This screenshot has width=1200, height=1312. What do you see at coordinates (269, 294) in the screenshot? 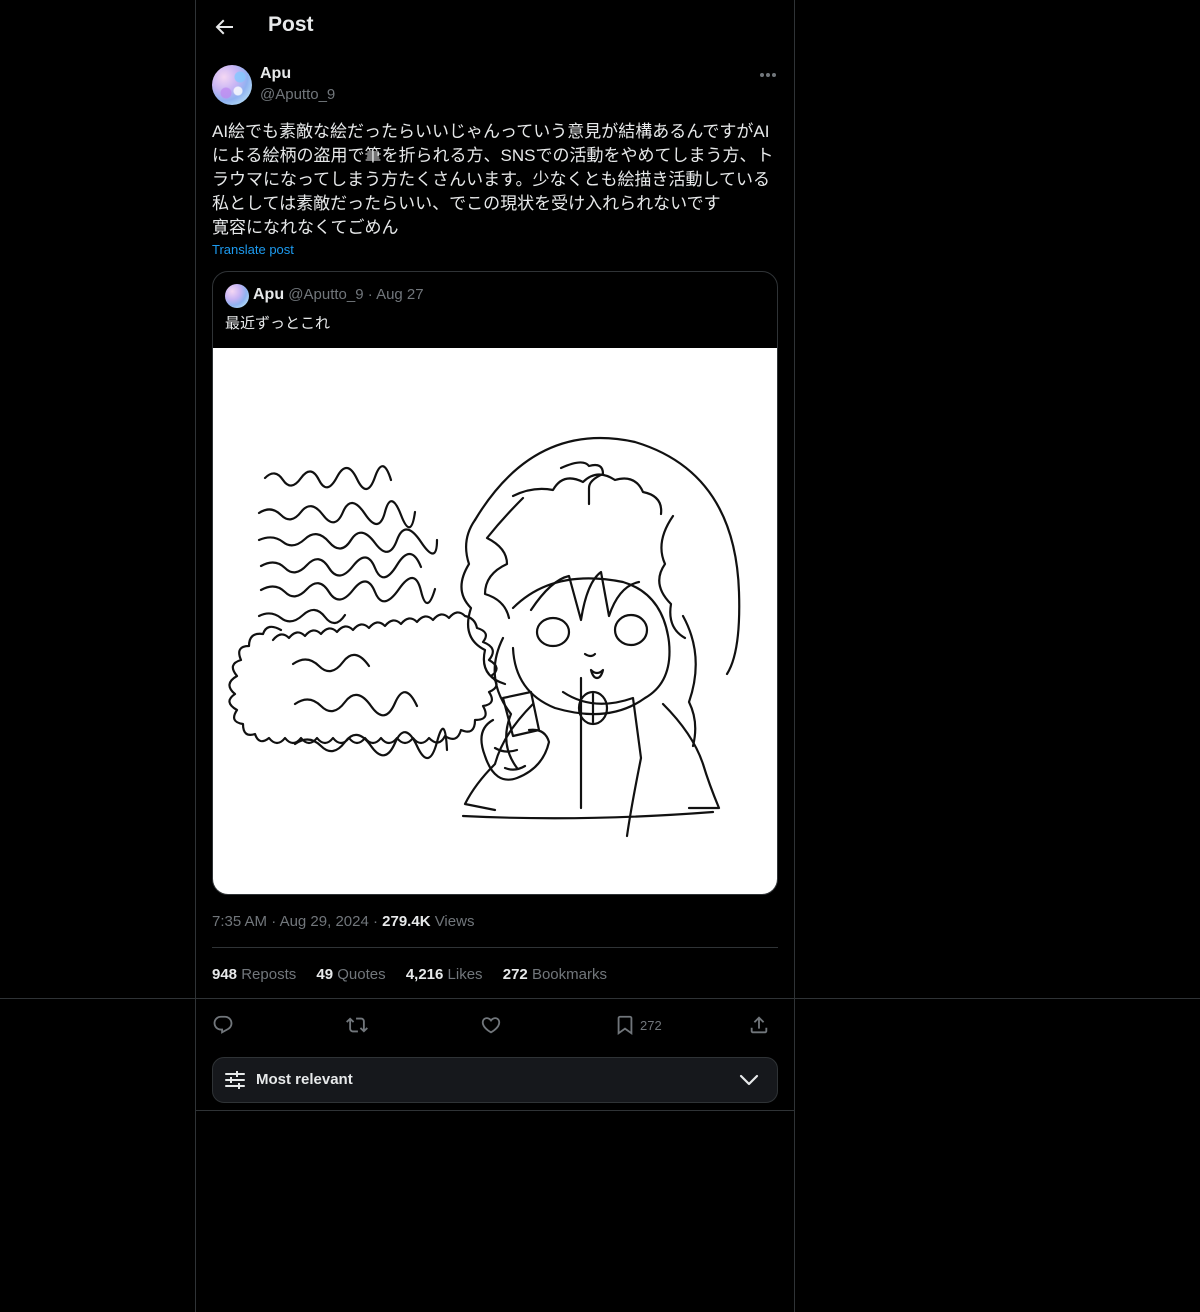
I see `quoted-author-name: Apu` at bounding box center [269, 294].